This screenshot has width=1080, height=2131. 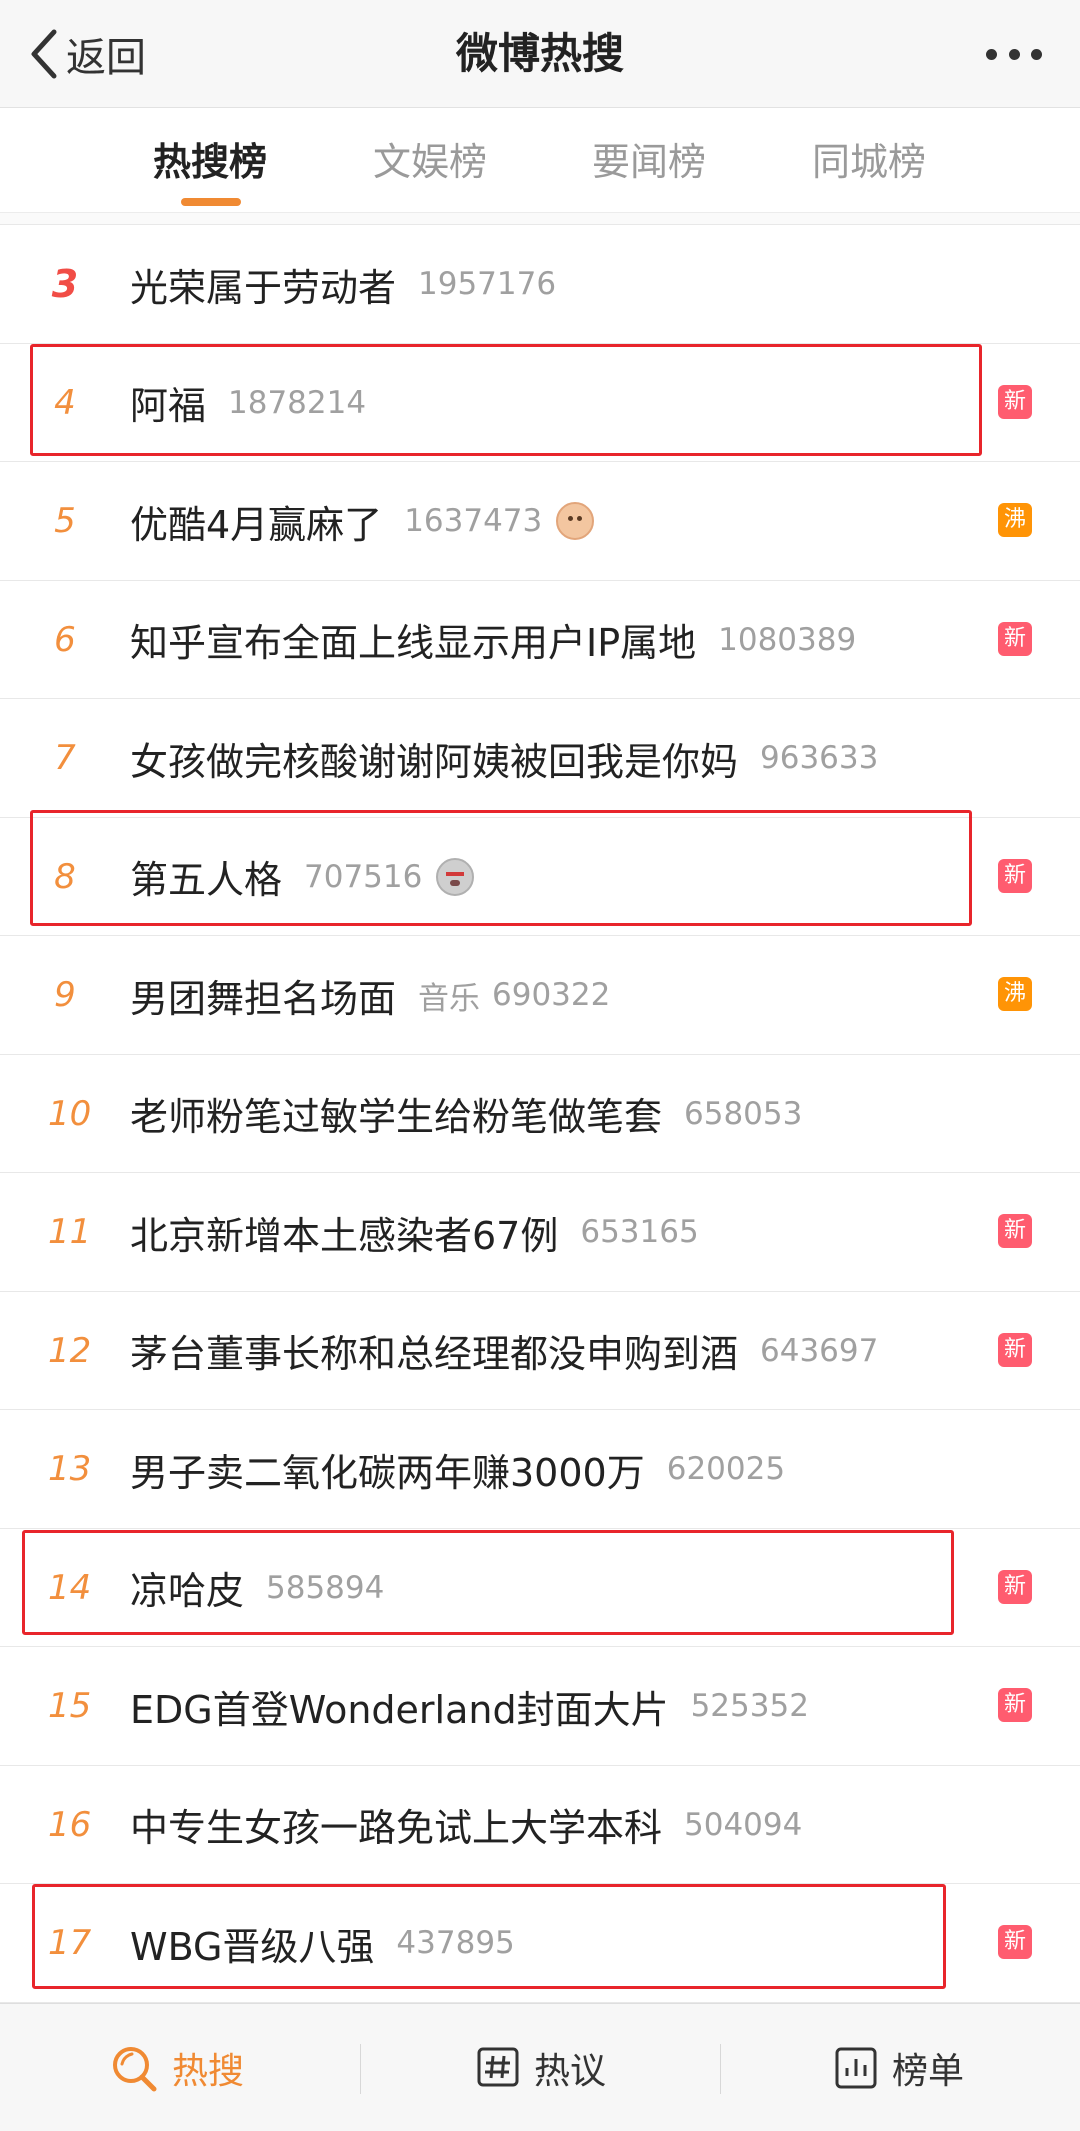 What do you see at coordinates (263, 995) in the screenshot?
I see `topic-title: 男团舞担名场面` at bounding box center [263, 995].